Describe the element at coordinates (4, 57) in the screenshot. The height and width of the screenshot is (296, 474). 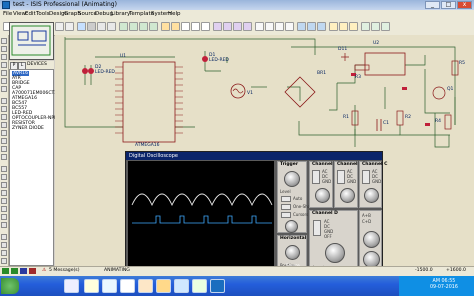
I see `junction-mode-icon` at that location.